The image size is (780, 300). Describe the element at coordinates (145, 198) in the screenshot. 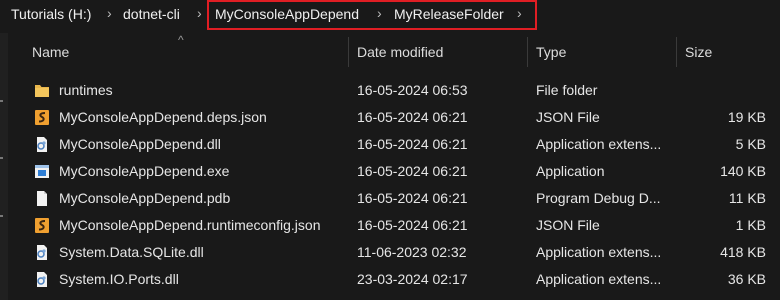

I see `file-name: MyConsoleAppDepend.pdb` at that location.